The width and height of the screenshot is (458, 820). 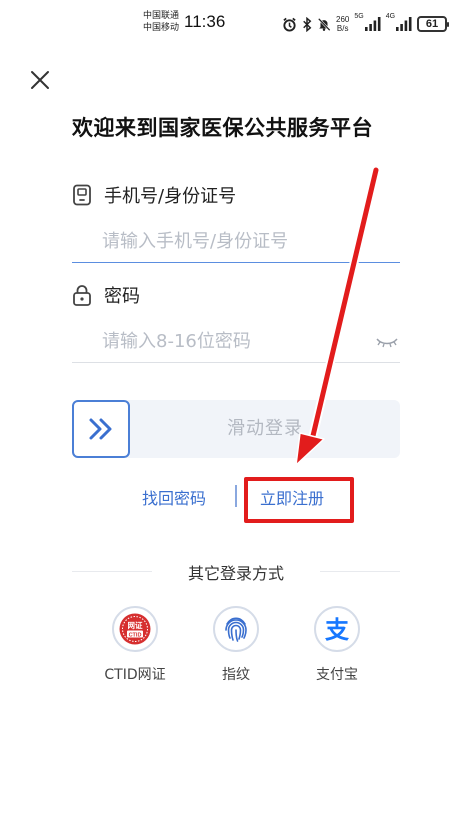 I want to click on battery-icon: 61, so click(x=433, y=24).